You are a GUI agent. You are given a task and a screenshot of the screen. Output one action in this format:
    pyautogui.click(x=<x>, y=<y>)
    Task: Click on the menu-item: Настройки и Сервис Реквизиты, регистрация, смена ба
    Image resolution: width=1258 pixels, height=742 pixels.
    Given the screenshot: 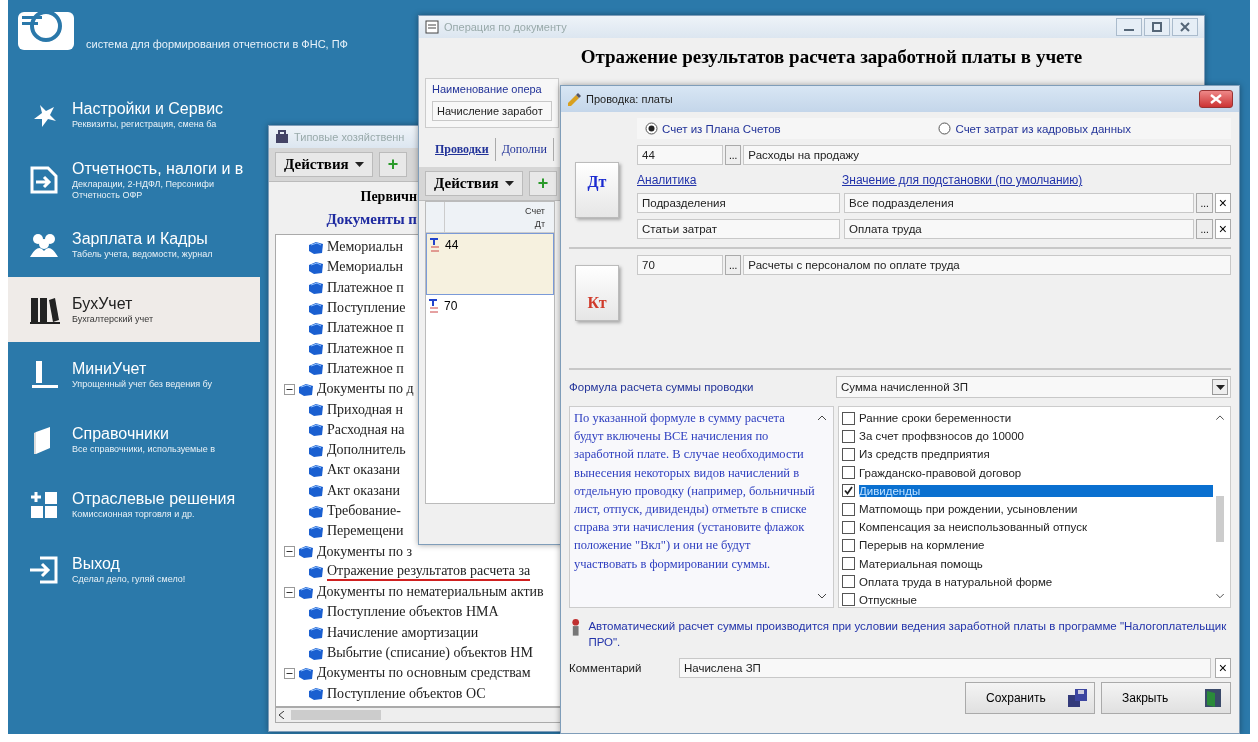 What is the action you would take?
    pyautogui.click(x=134, y=114)
    